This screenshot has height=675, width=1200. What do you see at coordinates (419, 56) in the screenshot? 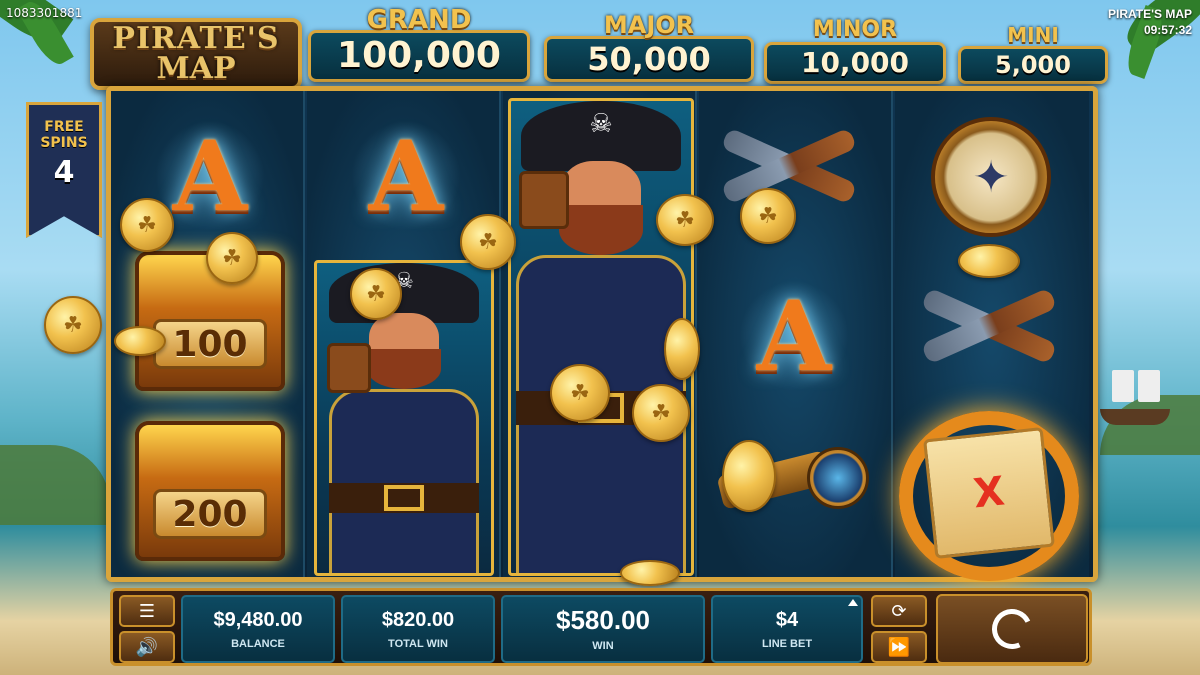
I see `jackpot-value: 100,000` at bounding box center [419, 56].